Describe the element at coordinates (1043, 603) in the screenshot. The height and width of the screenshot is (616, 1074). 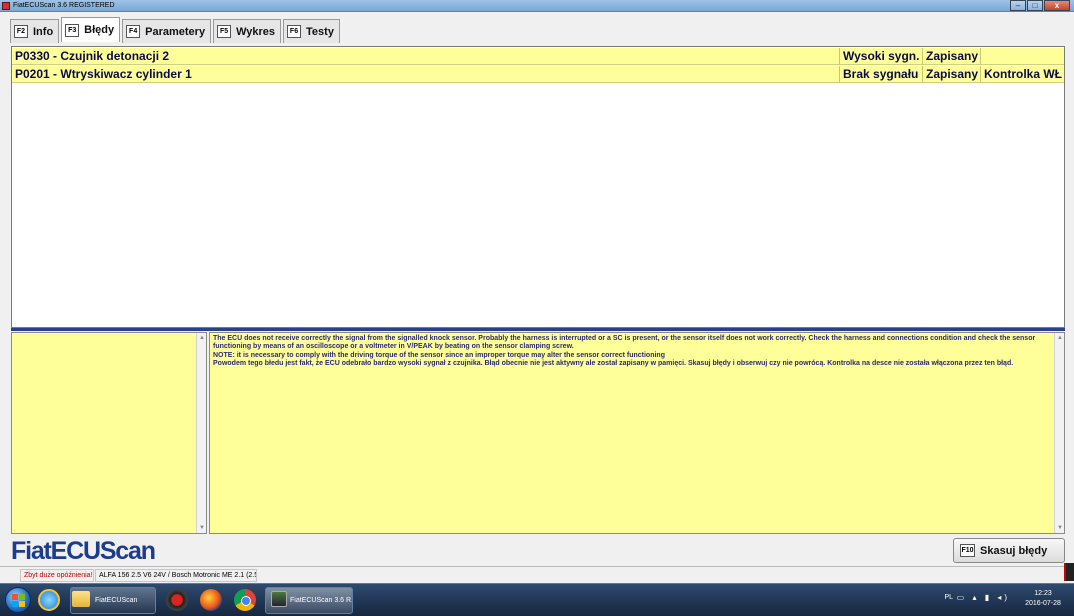
I see `clock-date: 2016-07-28` at that location.